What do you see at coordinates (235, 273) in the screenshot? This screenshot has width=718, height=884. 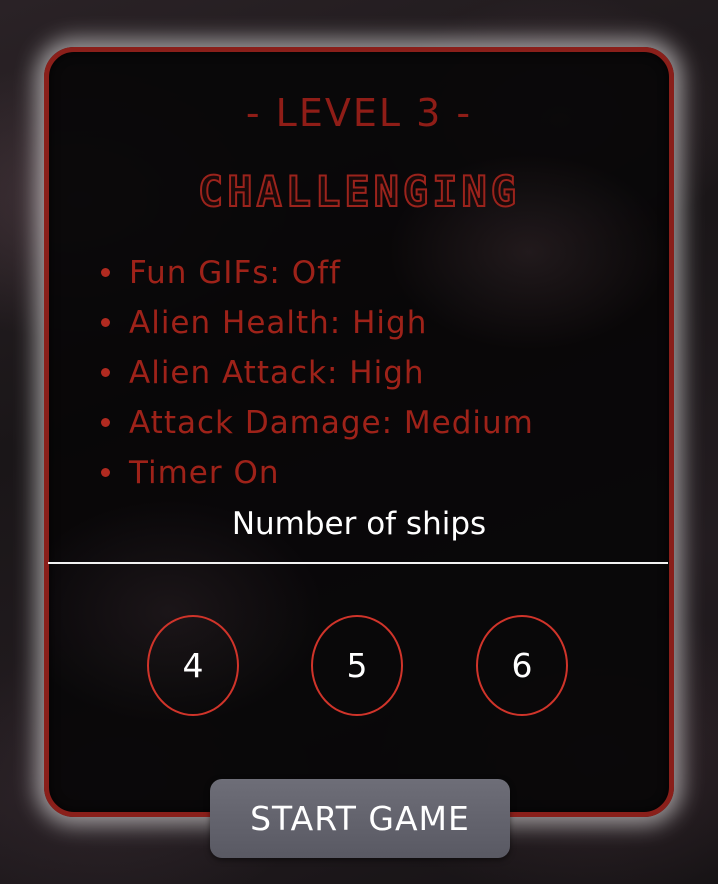 I see `feature-label: Fun GIFs: Off` at bounding box center [235, 273].